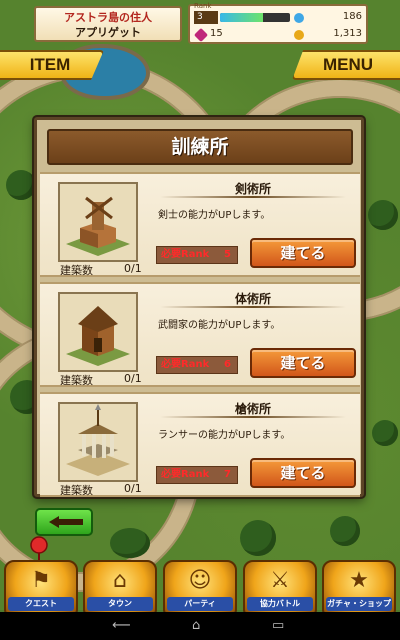 The image size is (400, 640). What do you see at coordinates (280, 604) in the screenshot?
I see `nav-label: 協力バトル` at bounding box center [280, 604].